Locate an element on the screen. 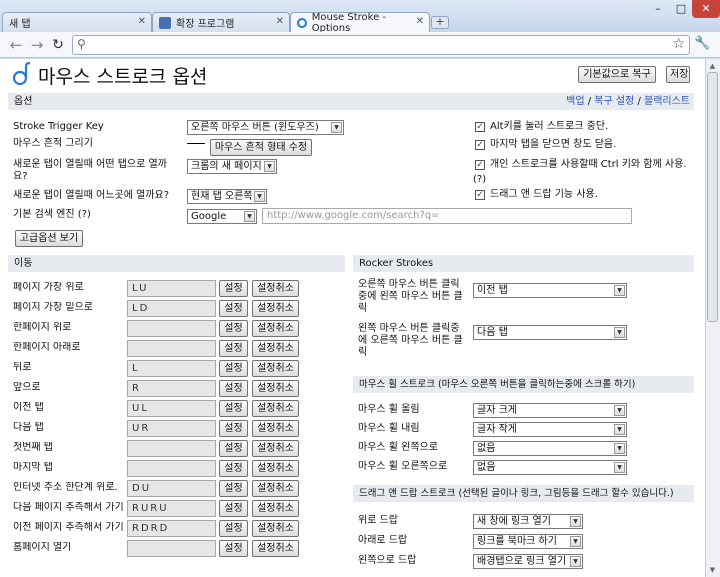 This screenshot has width=720, height=577. address-bar: ⚲ ☆ is located at coordinates (381, 45).